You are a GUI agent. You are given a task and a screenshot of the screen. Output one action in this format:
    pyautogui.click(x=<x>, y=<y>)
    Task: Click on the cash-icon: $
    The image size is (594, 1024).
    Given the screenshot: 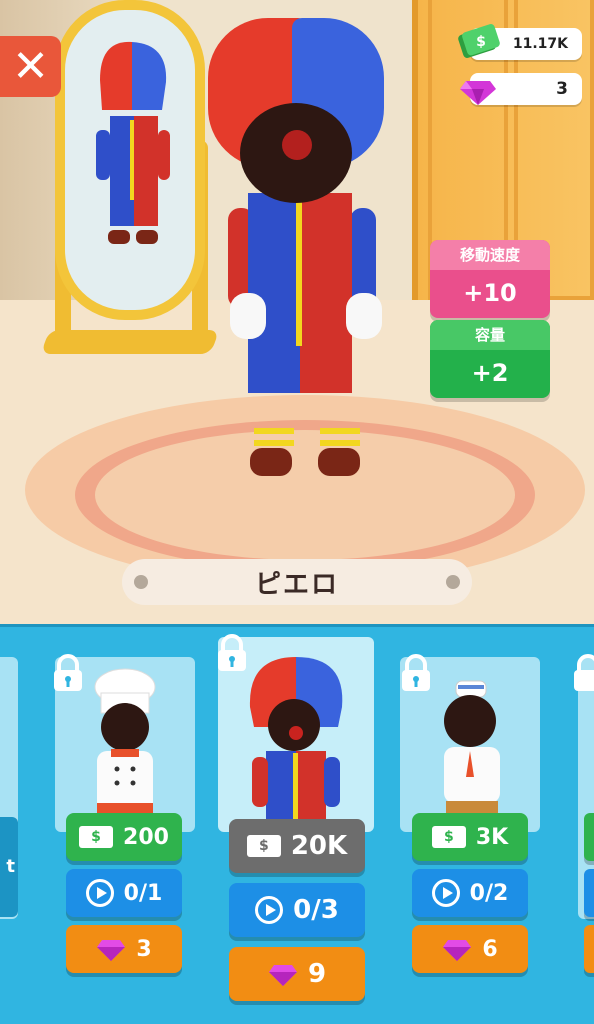 What is the action you would take?
    pyautogui.click(x=479, y=41)
    